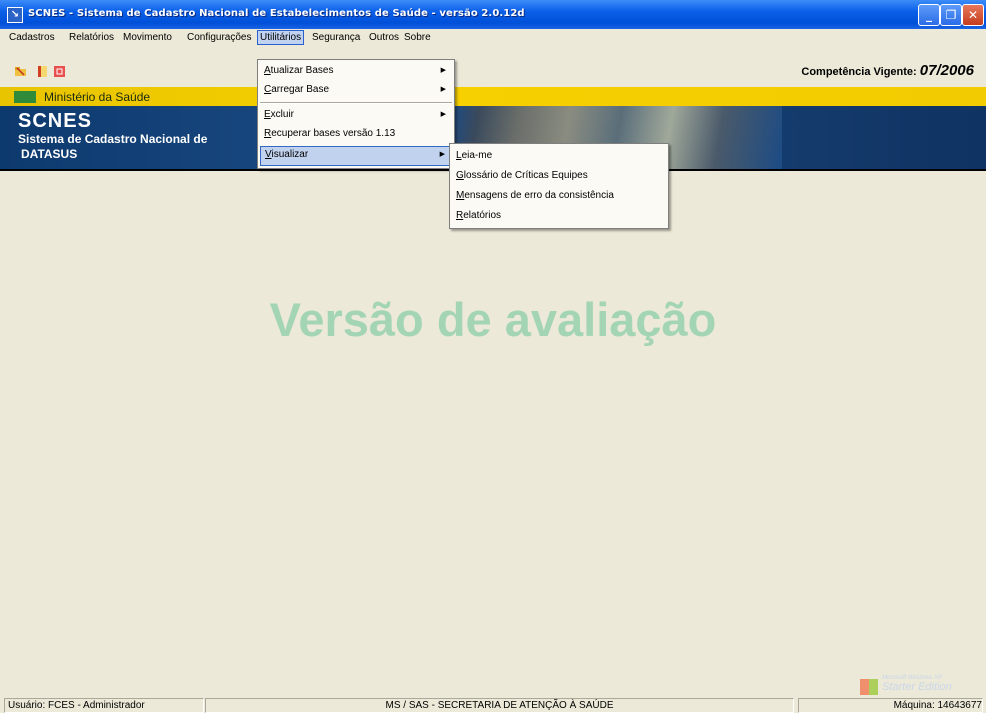 Image resolution: width=986 pixels, height=713 pixels. What do you see at coordinates (49, 154) in the screenshot?
I see `datasus-label: DATASUS` at bounding box center [49, 154].